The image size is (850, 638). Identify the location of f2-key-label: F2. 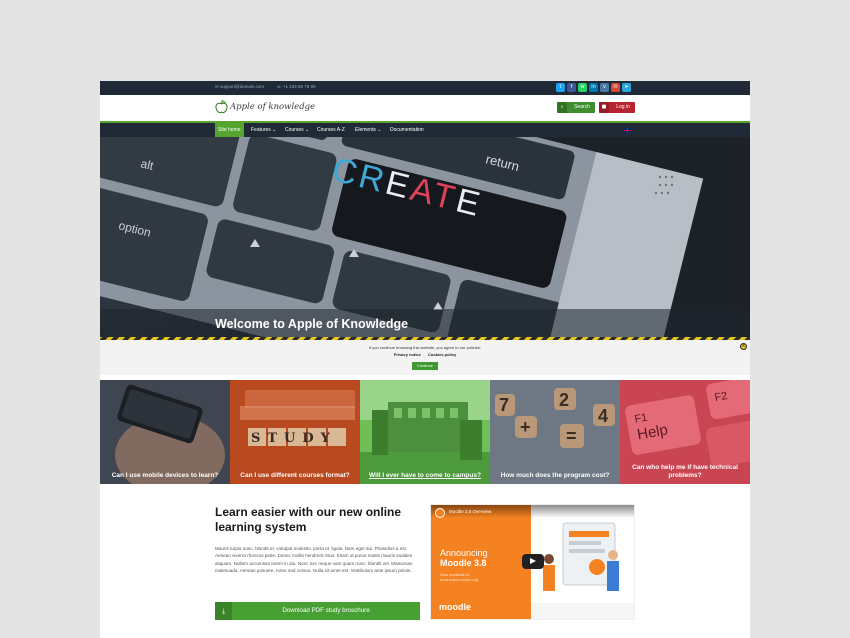
(721, 397).